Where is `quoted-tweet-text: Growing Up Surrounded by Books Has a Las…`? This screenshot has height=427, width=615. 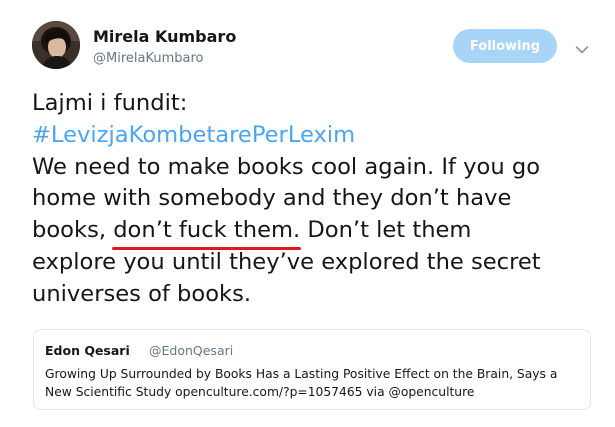
quoted-tweet-text: Growing Up Surrounded by Books Has a Las… is located at coordinates (313, 383).